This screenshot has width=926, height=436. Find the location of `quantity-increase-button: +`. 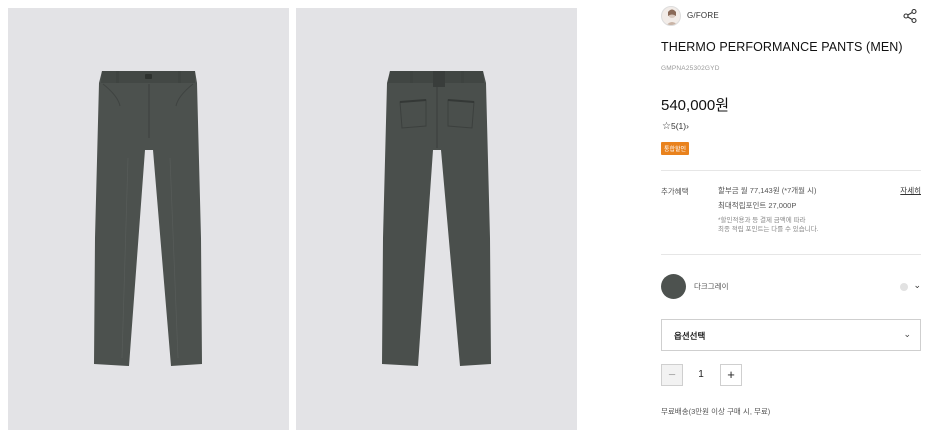

quantity-increase-button: + is located at coordinates (731, 375).